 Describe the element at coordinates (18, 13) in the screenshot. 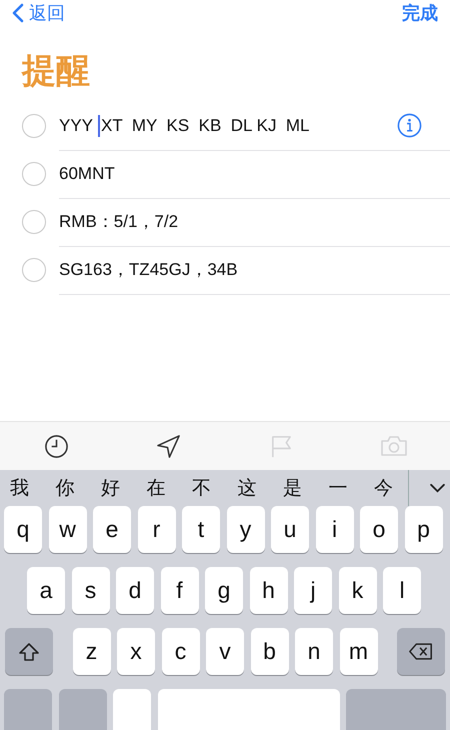

I see `chevron-left-icon` at that location.